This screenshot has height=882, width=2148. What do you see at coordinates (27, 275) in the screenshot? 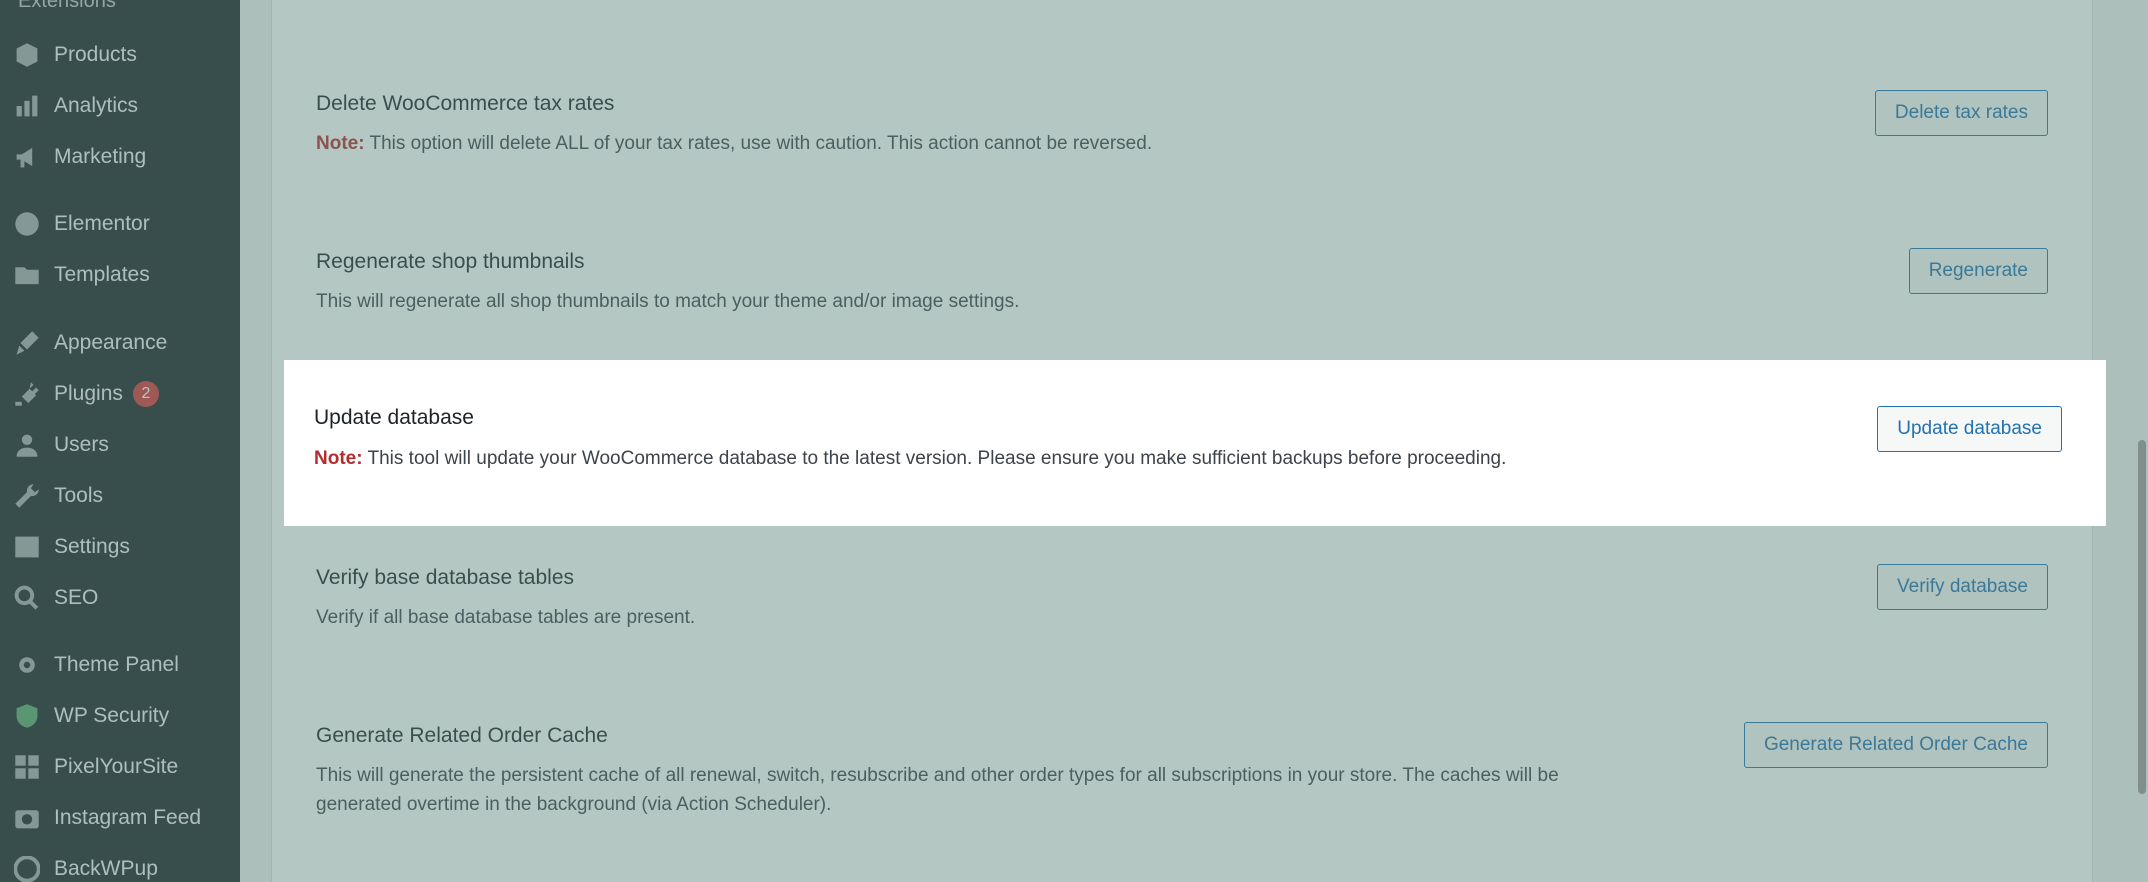
I see `folder-icon` at bounding box center [27, 275].